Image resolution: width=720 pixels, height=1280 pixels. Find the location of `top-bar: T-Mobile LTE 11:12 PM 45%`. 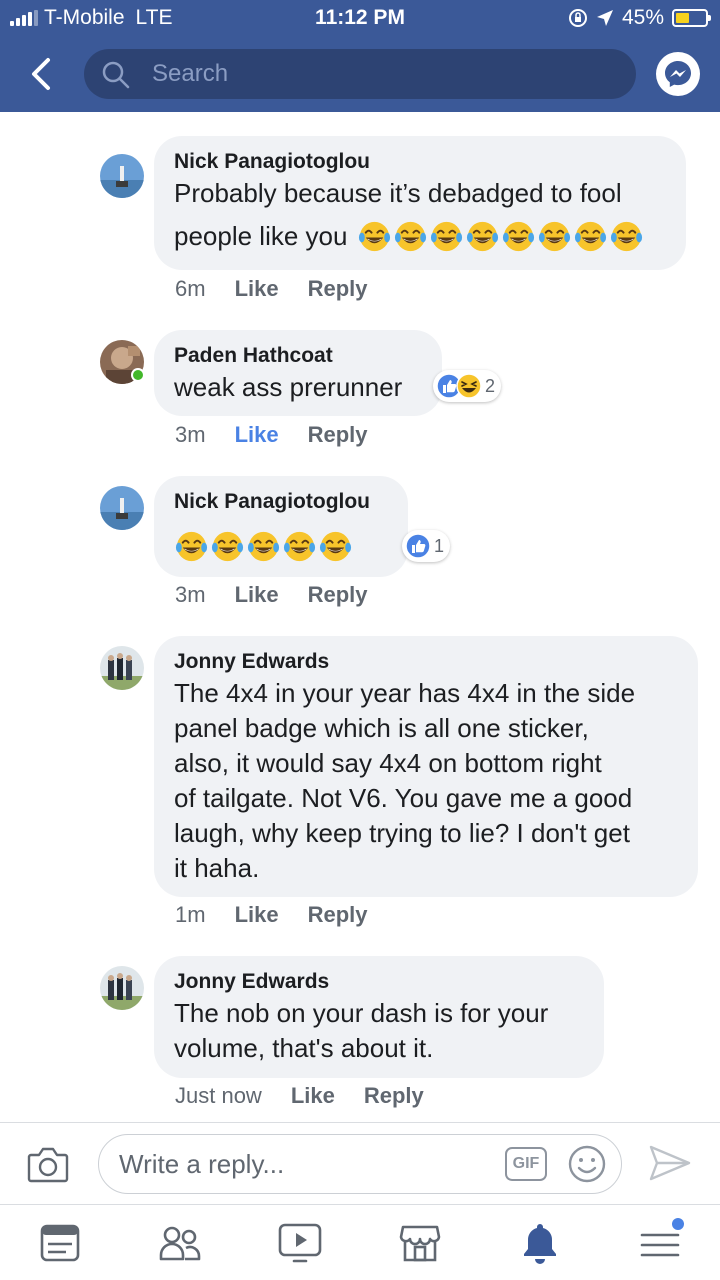

top-bar: T-Mobile LTE 11:12 PM 45% is located at coordinates (360, 56).